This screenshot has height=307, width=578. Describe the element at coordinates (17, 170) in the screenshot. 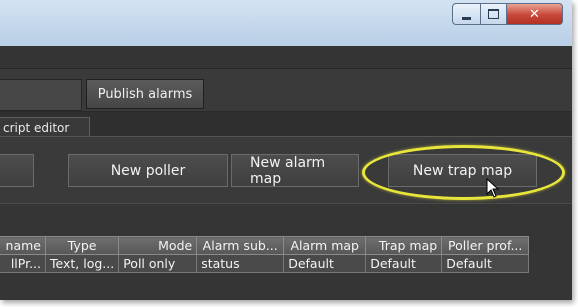

I see `partial-button` at that location.